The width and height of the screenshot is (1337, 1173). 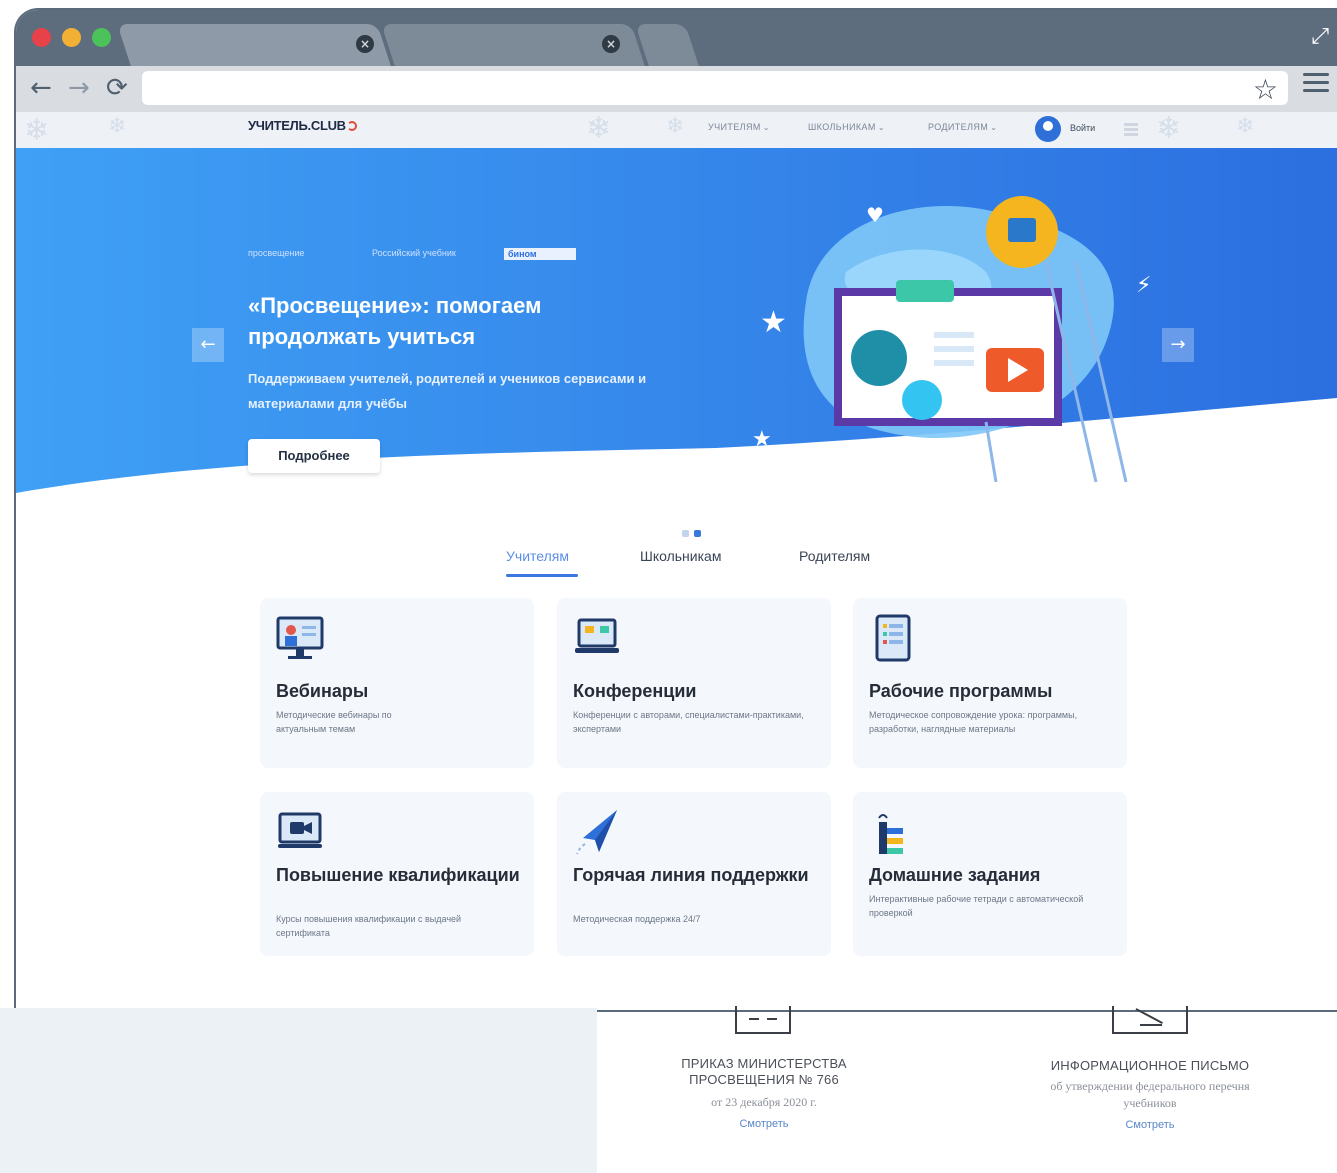 I want to click on document-icon, so click(x=763, y=1020).